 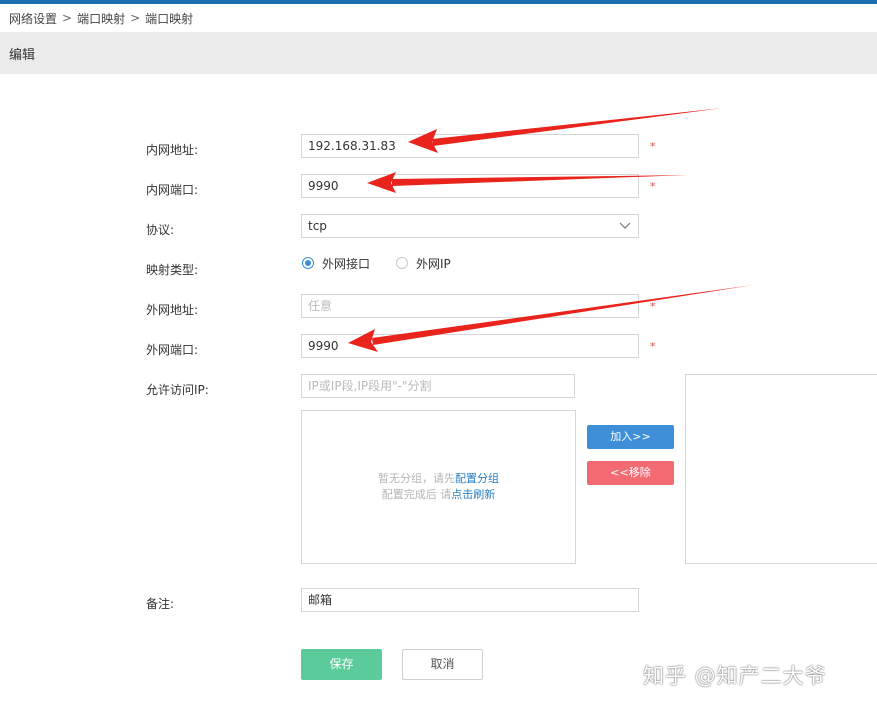 I want to click on radio-external-ip, so click(x=402, y=263).